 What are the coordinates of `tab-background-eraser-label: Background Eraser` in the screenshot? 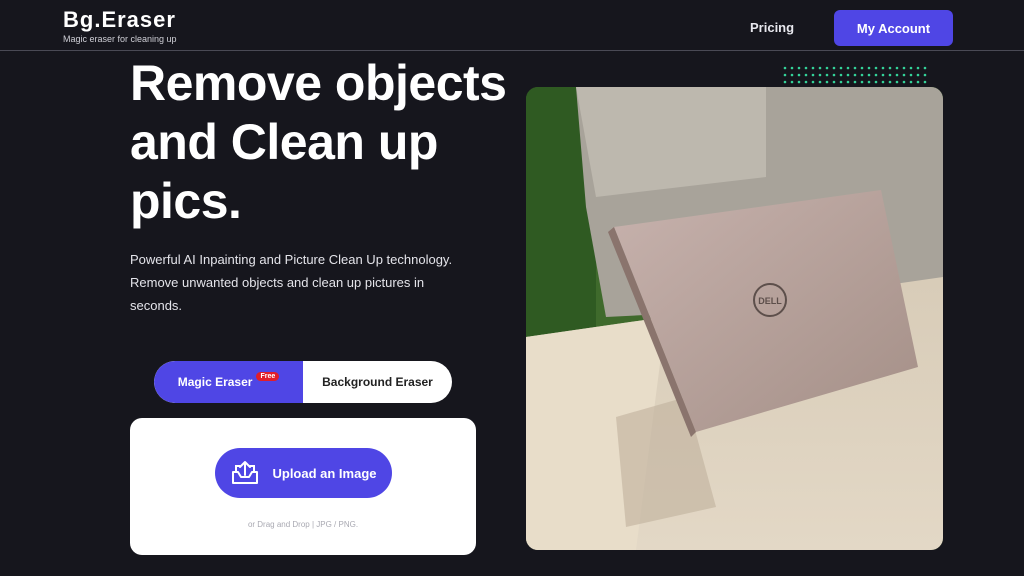 It's located at (377, 382).